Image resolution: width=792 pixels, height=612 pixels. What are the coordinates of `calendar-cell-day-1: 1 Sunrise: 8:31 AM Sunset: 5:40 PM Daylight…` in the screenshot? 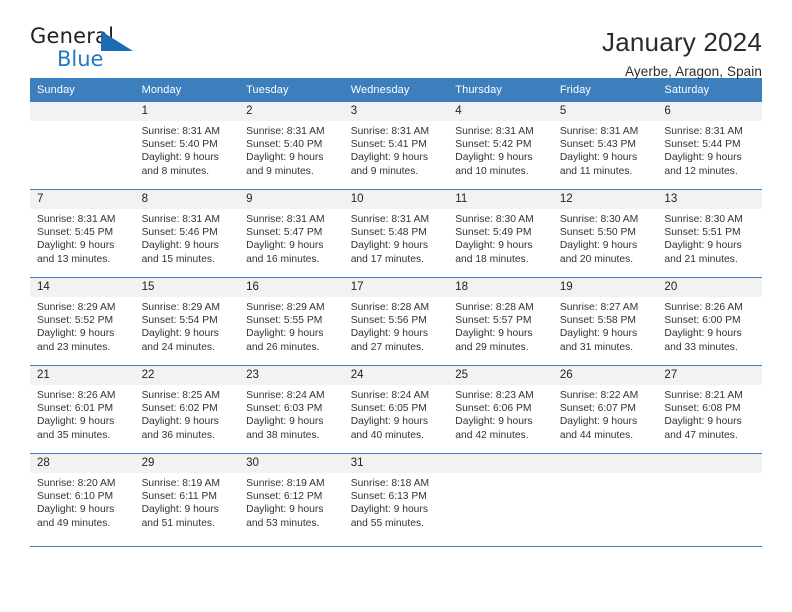 It's located at (187, 145).